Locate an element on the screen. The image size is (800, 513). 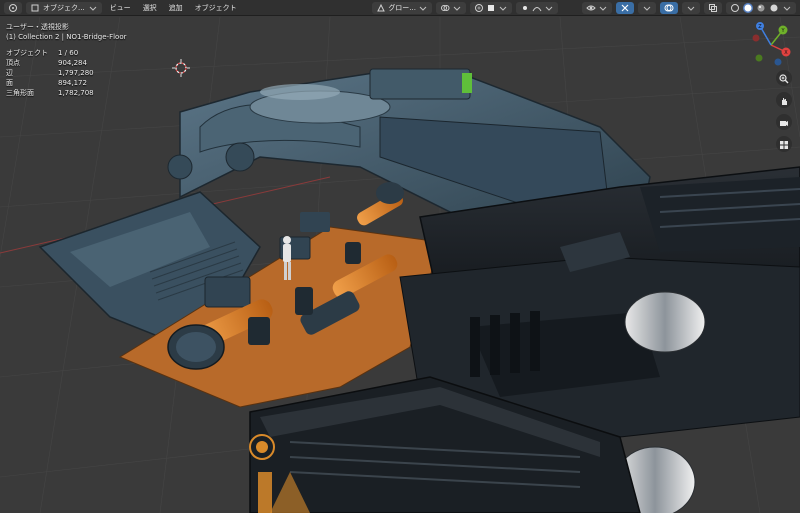
camera-view-button is located at coordinates (784, 122).